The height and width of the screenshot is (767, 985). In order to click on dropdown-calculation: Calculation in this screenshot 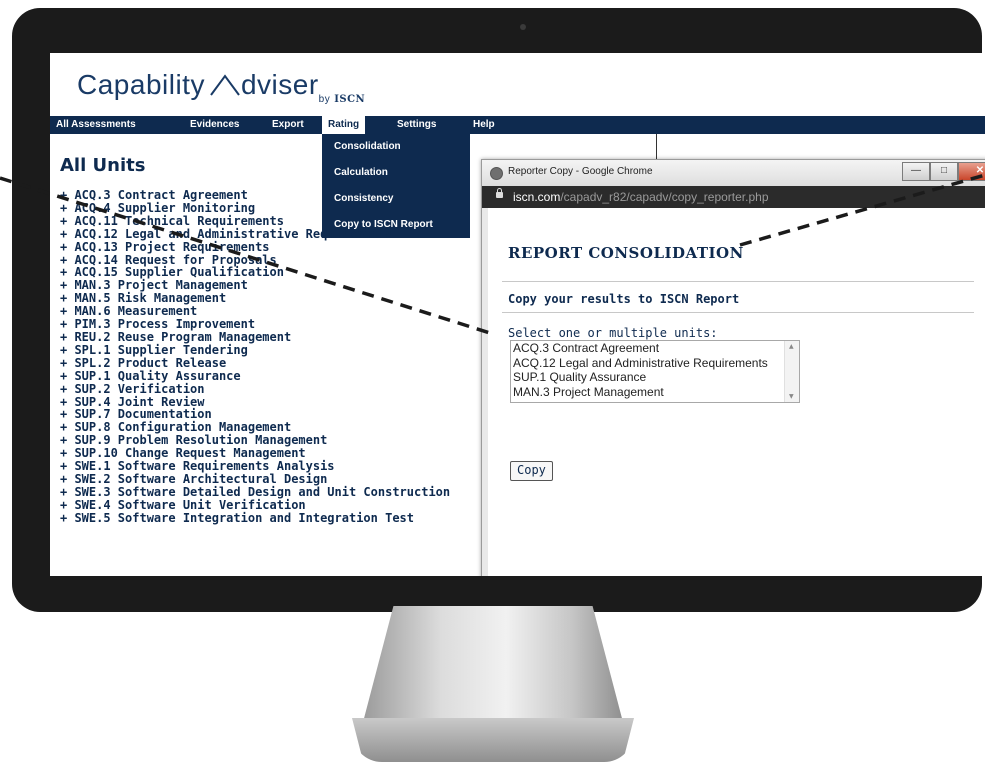, I will do `click(396, 173)`.